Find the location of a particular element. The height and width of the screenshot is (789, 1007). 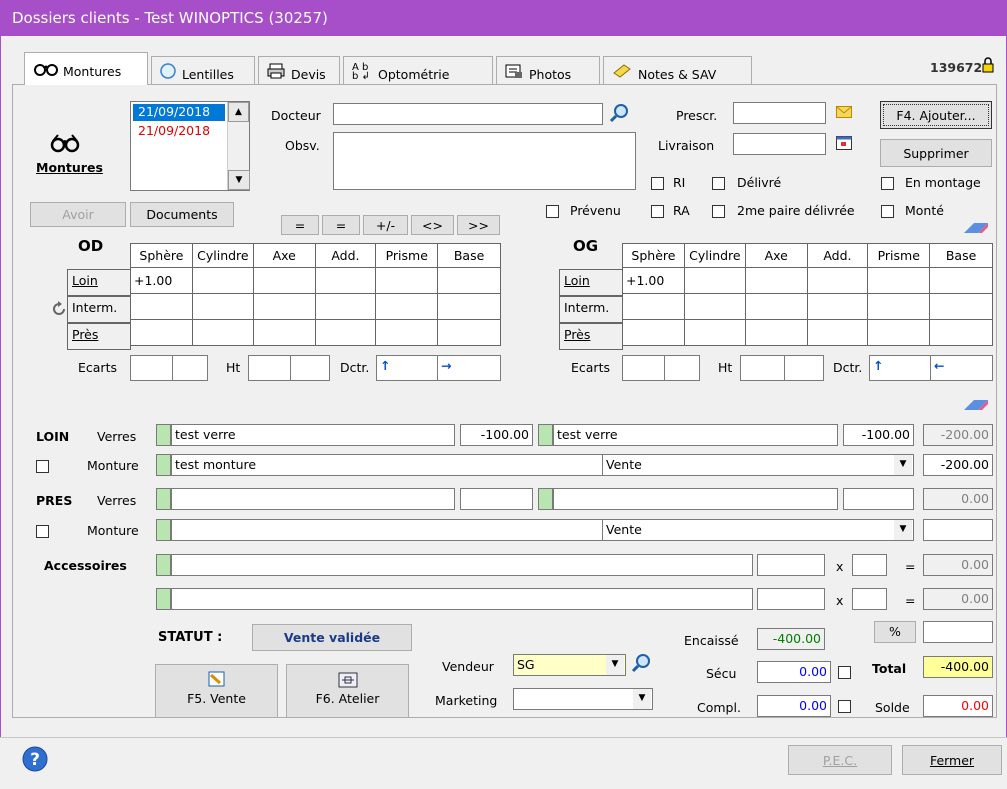

dctr-og-1: ↑ is located at coordinates (900, 368).